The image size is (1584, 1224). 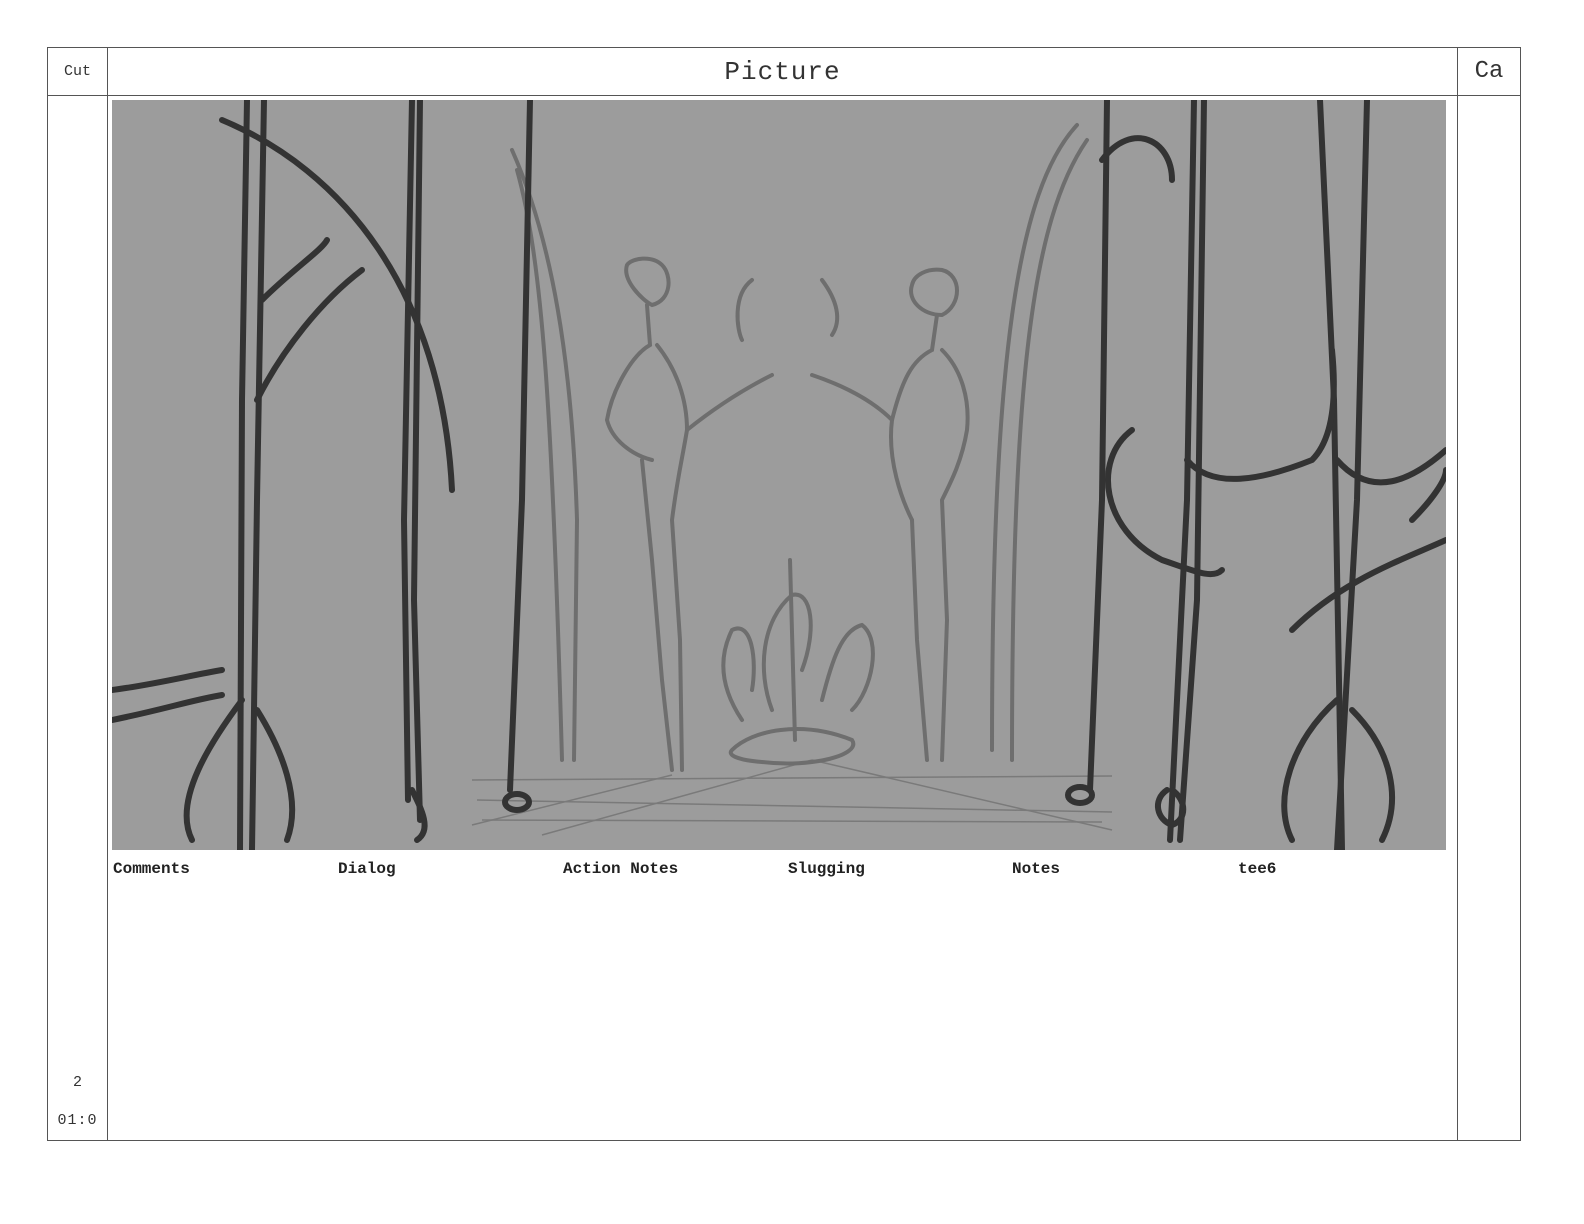 What do you see at coordinates (1257, 869) in the screenshot?
I see `custom-field-label: tee6` at bounding box center [1257, 869].